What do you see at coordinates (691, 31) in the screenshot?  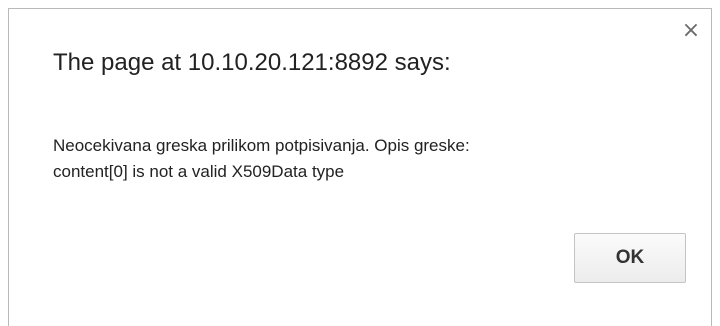 I see `close-icon: ×` at bounding box center [691, 31].